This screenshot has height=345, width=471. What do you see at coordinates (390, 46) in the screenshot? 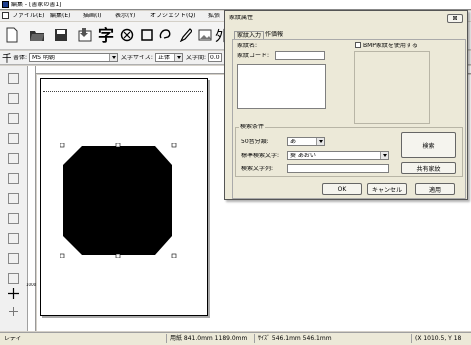
I see `bmp-checkbox-label: BMP家紋を使用する` at bounding box center [390, 46].